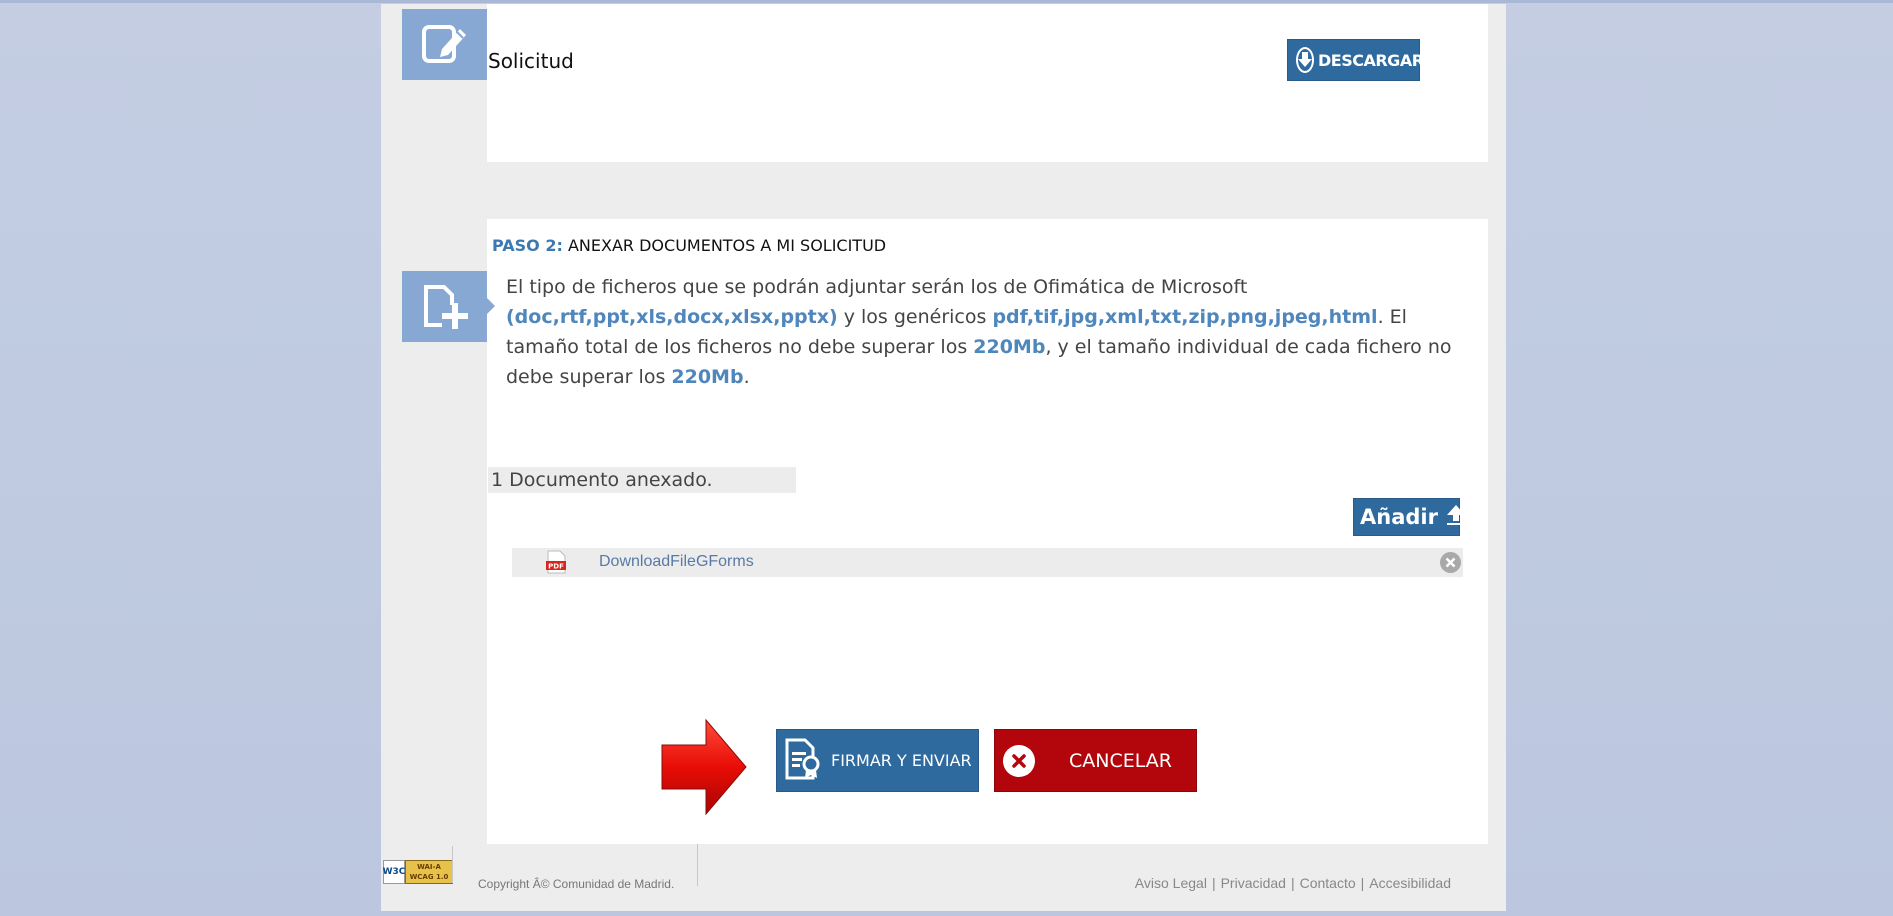 The image size is (1893, 916). I want to click on desc-text-5: ., so click(746, 377).